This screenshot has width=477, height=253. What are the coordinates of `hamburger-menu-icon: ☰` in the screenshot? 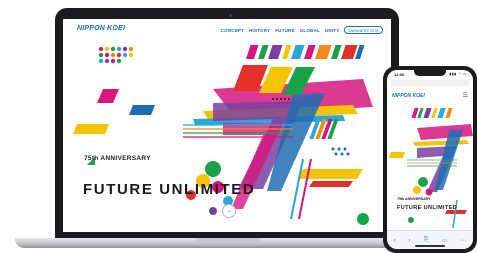 It's located at (465, 96).